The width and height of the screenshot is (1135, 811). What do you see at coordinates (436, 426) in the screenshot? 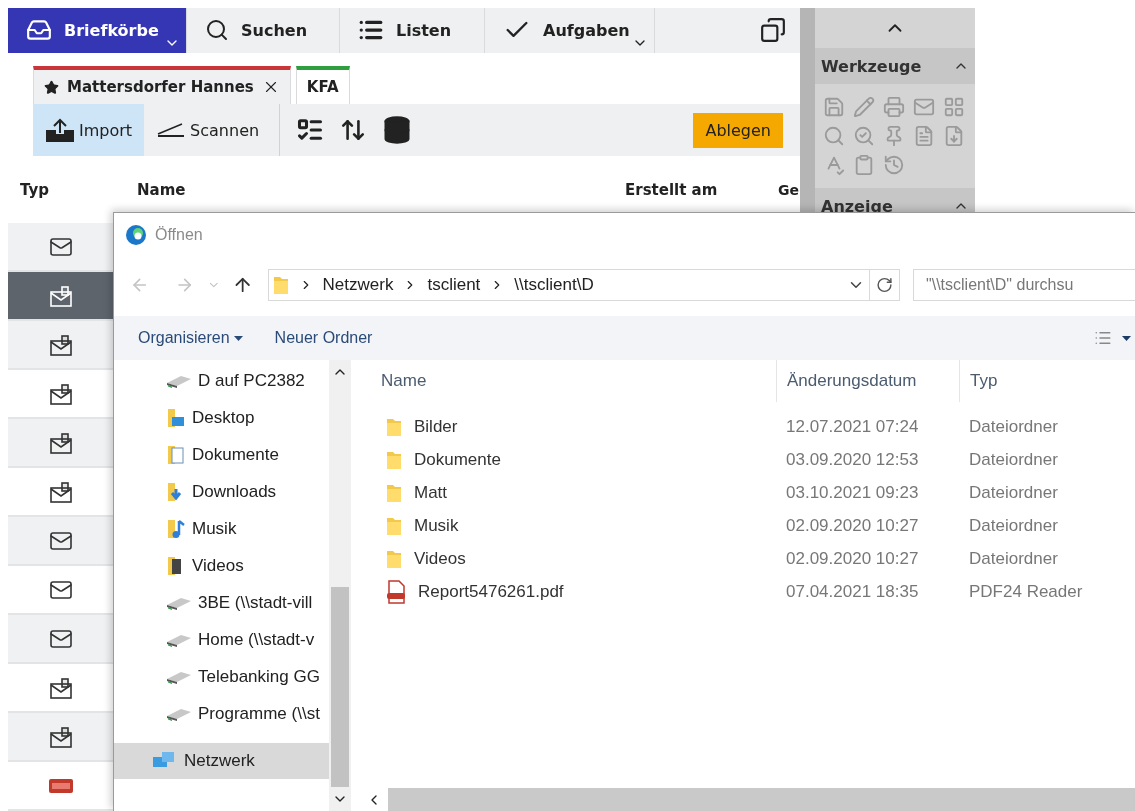
I see `file-name: Bilder` at bounding box center [436, 426].